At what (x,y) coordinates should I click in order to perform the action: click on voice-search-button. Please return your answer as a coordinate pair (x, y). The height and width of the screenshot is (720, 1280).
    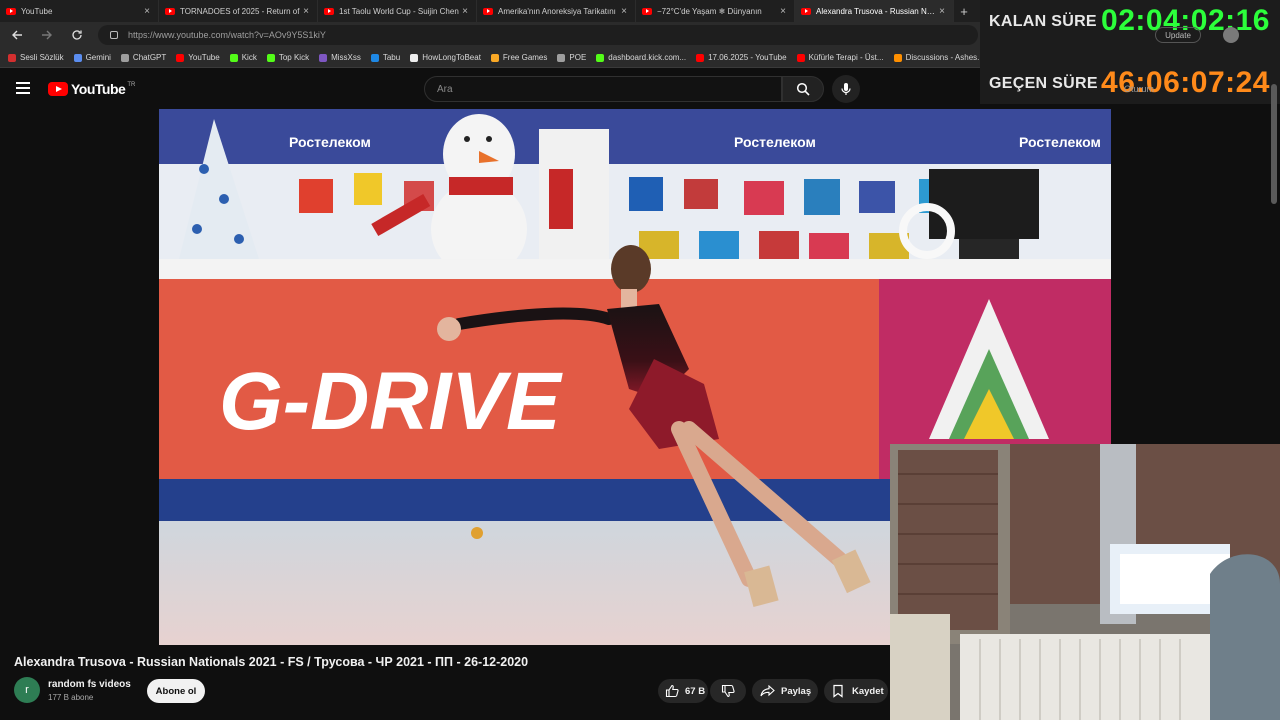
    Looking at the image, I should click on (846, 89).